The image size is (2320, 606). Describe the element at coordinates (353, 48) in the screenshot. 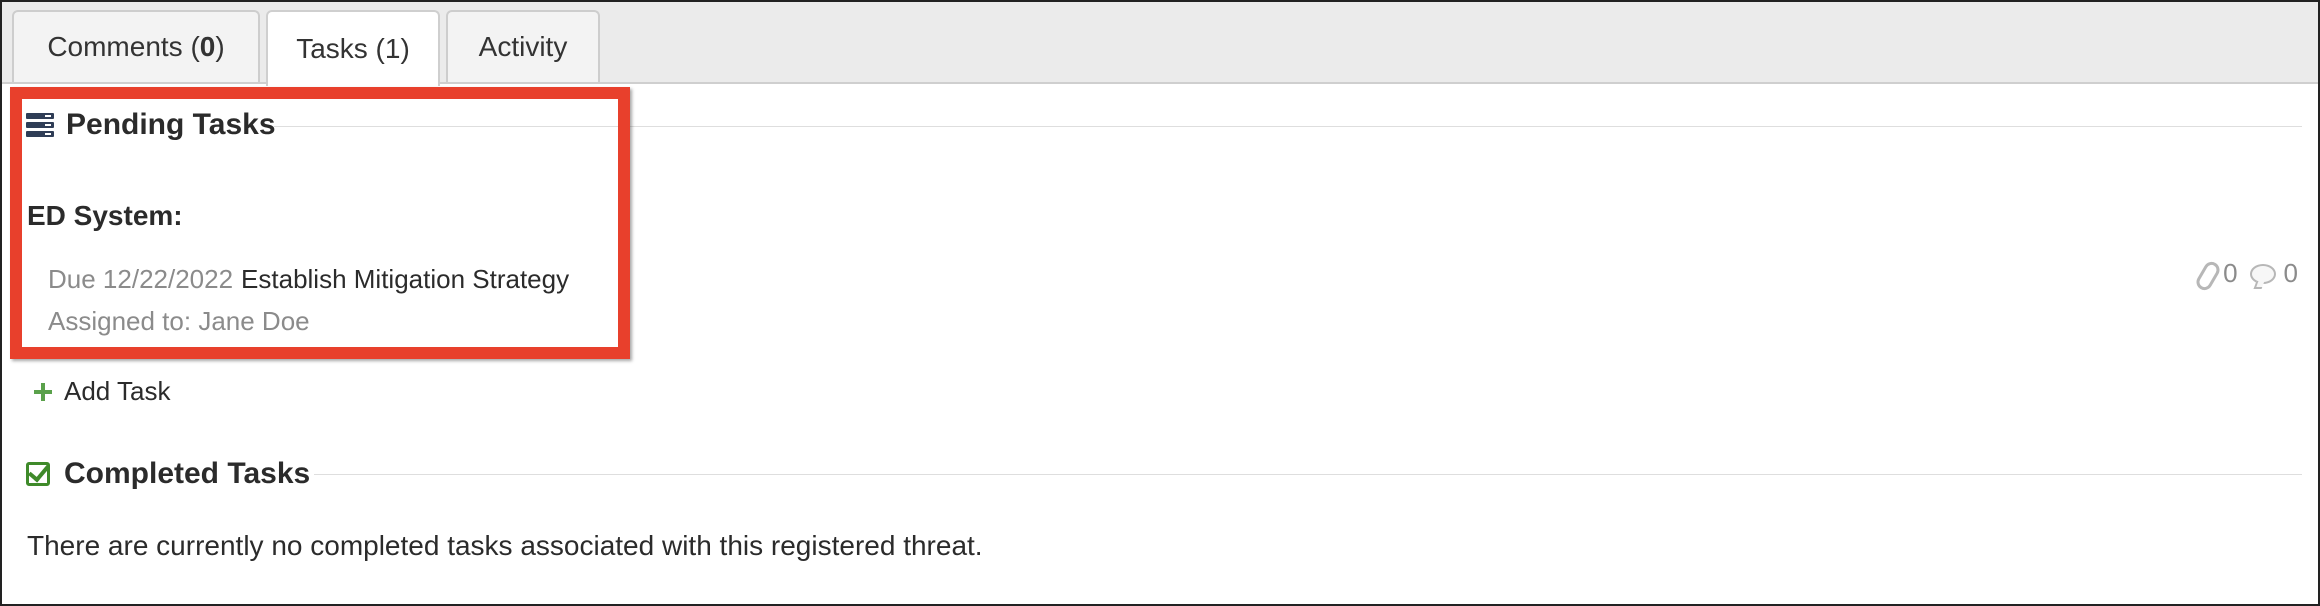

I see `tab-tasks: Tasks (1)` at that location.